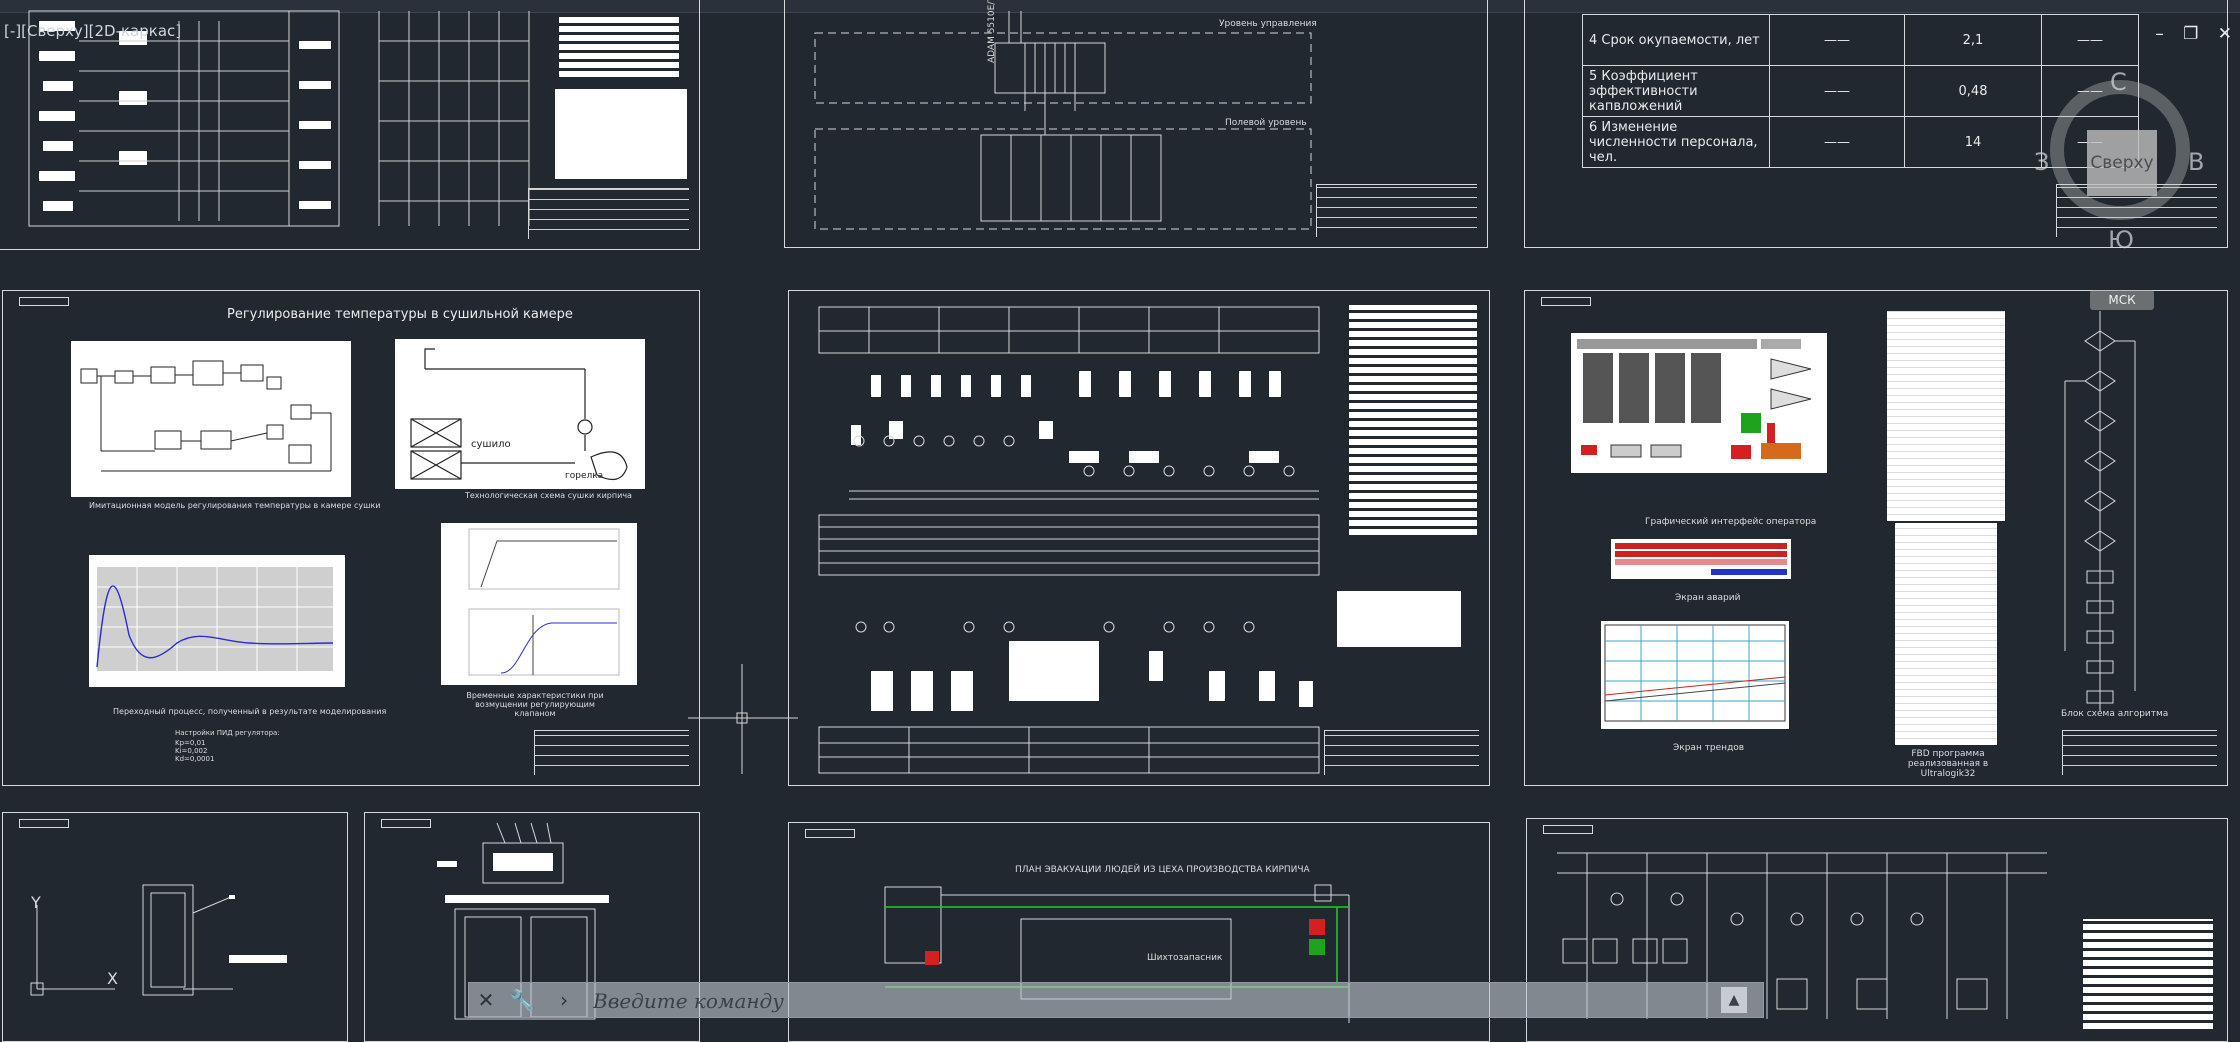 Image resolution: width=2240 pixels, height=1042 pixels. What do you see at coordinates (2225, 34) in the screenshot?
I see `close-icon: ✕` at bounding box center [2225, 34].